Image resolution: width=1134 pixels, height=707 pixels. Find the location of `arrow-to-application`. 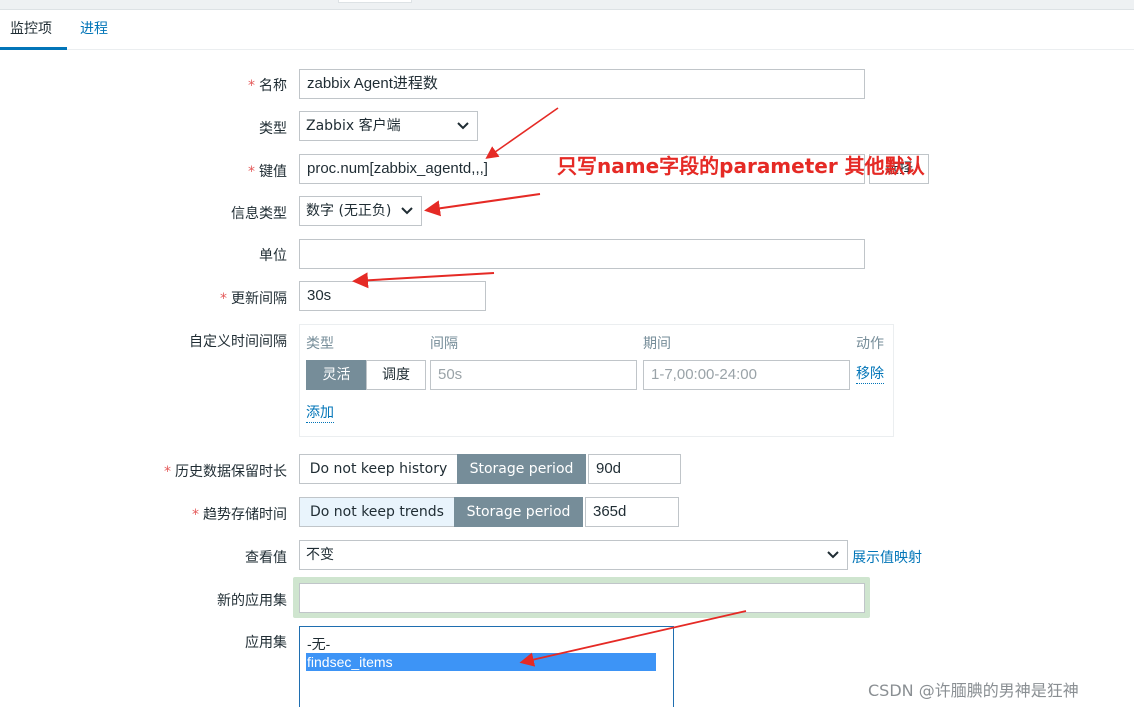

arrow-to-application is located at coordinates (633, 638).